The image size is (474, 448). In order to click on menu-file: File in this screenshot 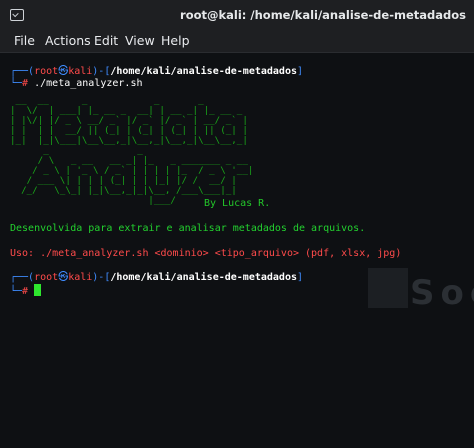, I will do `click(24, 40)`.